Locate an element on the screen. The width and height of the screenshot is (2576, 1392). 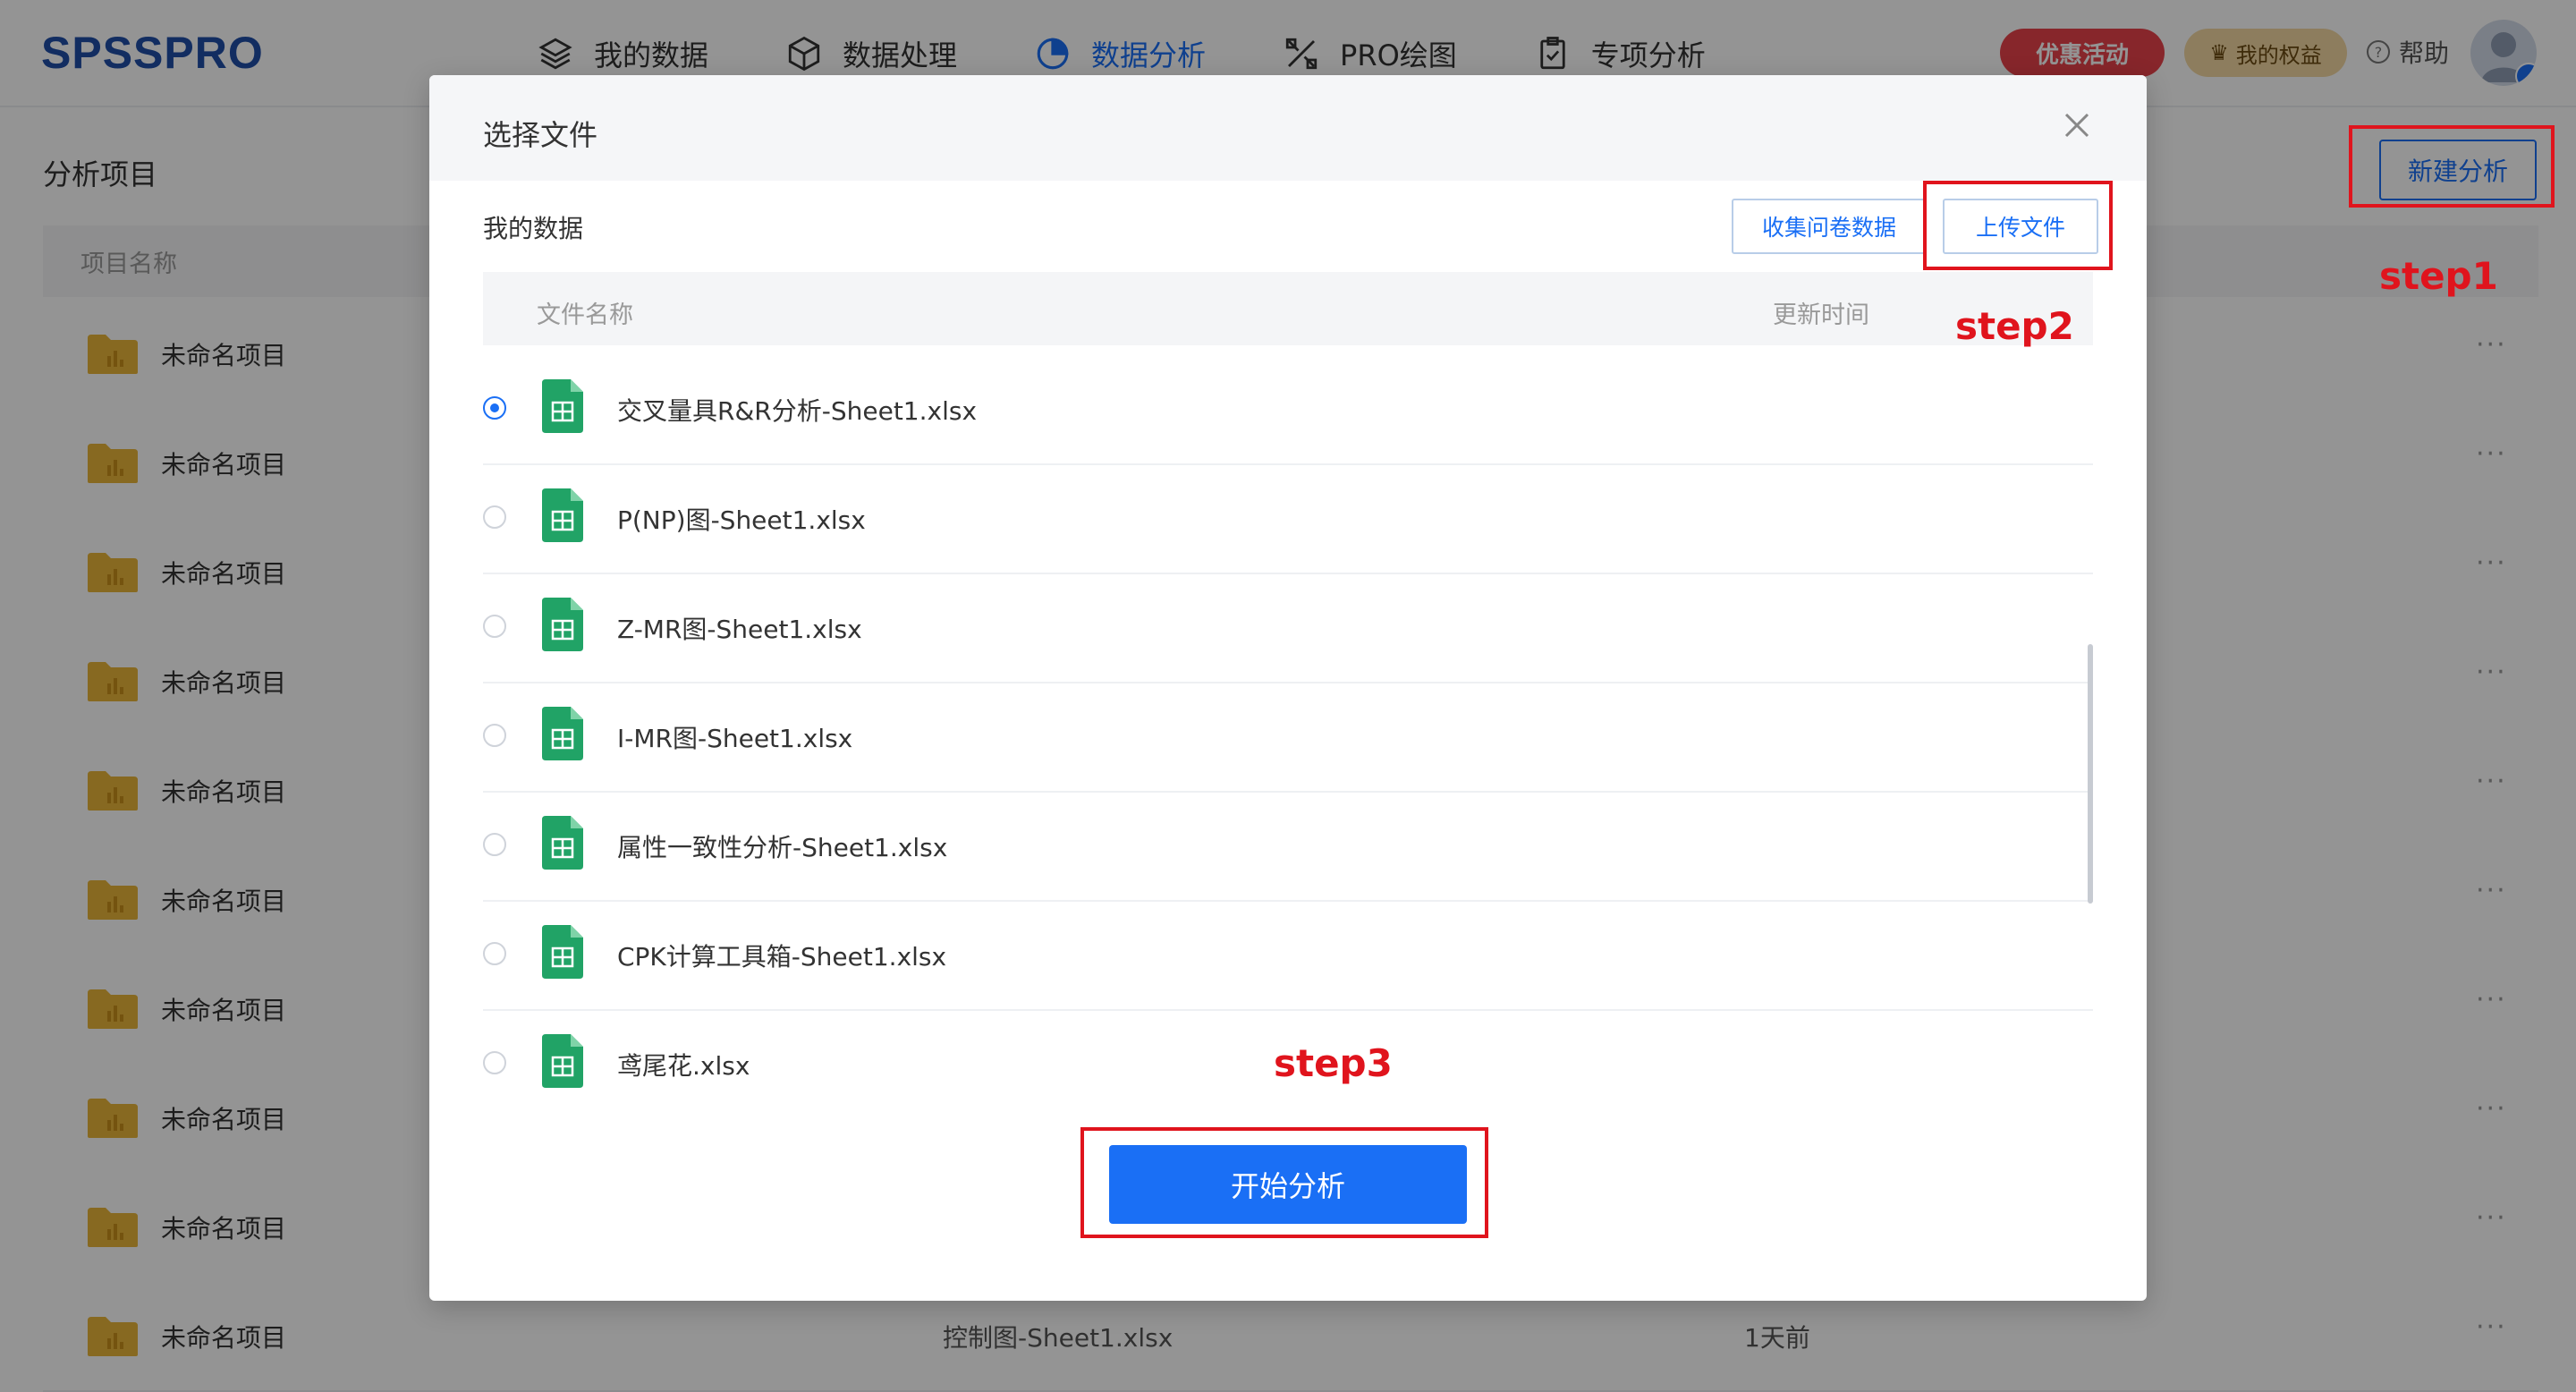
file-table-header: 文件名称 更新时间 is located at coordinates (1288, 308).